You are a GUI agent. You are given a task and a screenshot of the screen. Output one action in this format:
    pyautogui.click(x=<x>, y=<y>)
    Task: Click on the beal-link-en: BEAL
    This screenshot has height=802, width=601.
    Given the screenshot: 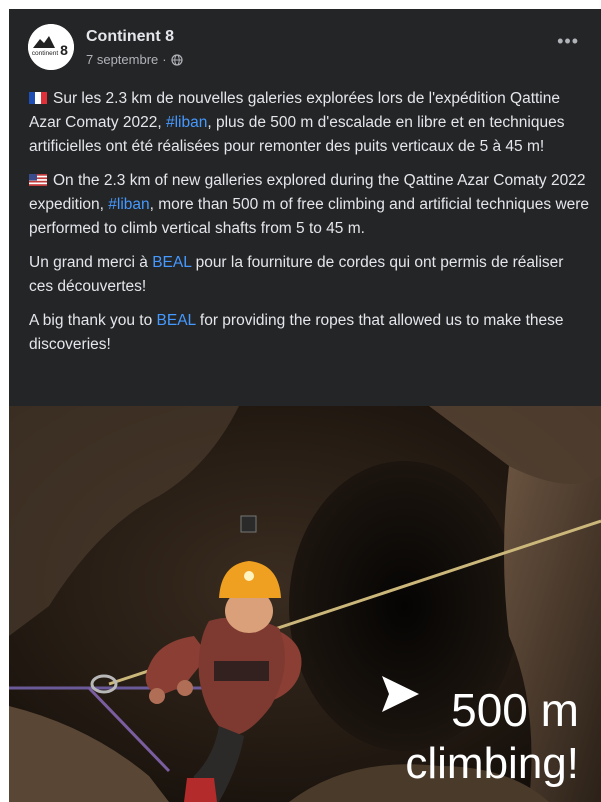 What is the action you would take?
    pyautogui.click(x=176, y=320)
    